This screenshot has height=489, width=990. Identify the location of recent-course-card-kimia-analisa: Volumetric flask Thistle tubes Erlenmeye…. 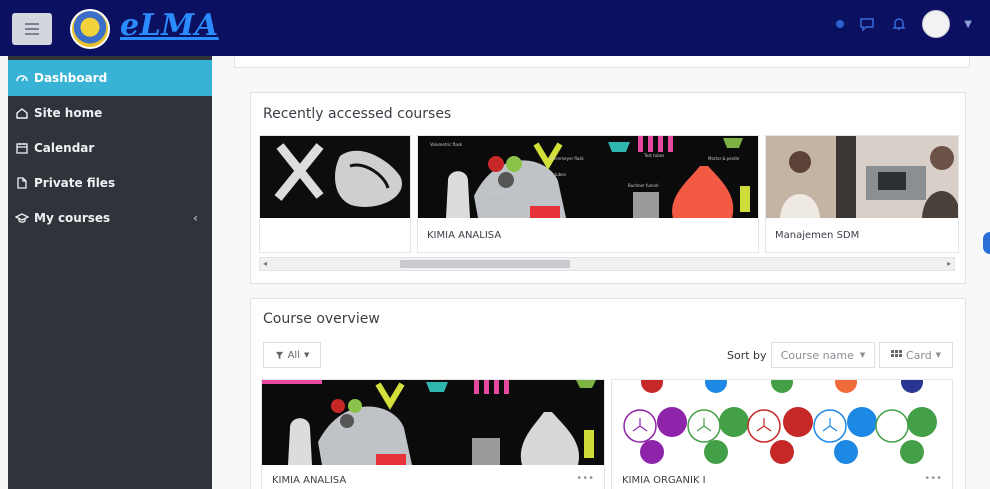
(588, 194).